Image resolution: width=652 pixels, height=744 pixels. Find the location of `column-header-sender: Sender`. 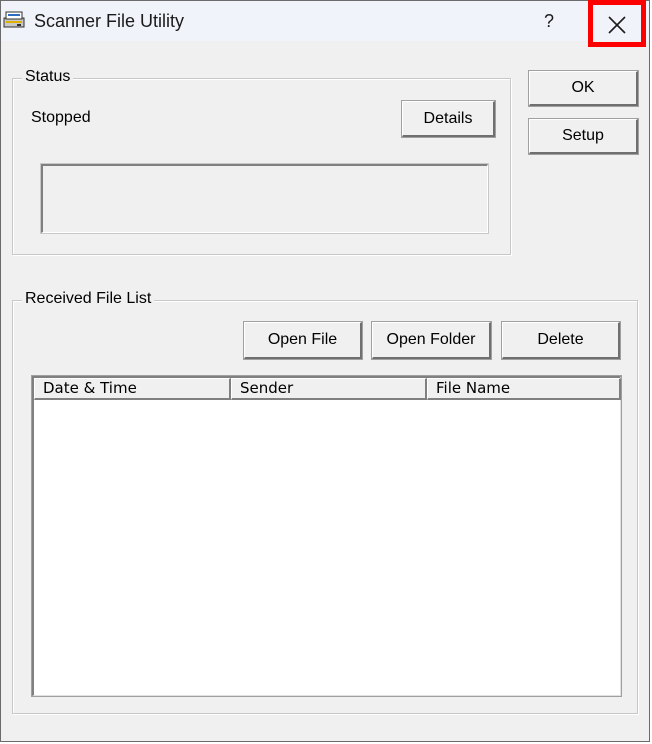

column-header-sender: Sender is located at coordinates (329, 389).